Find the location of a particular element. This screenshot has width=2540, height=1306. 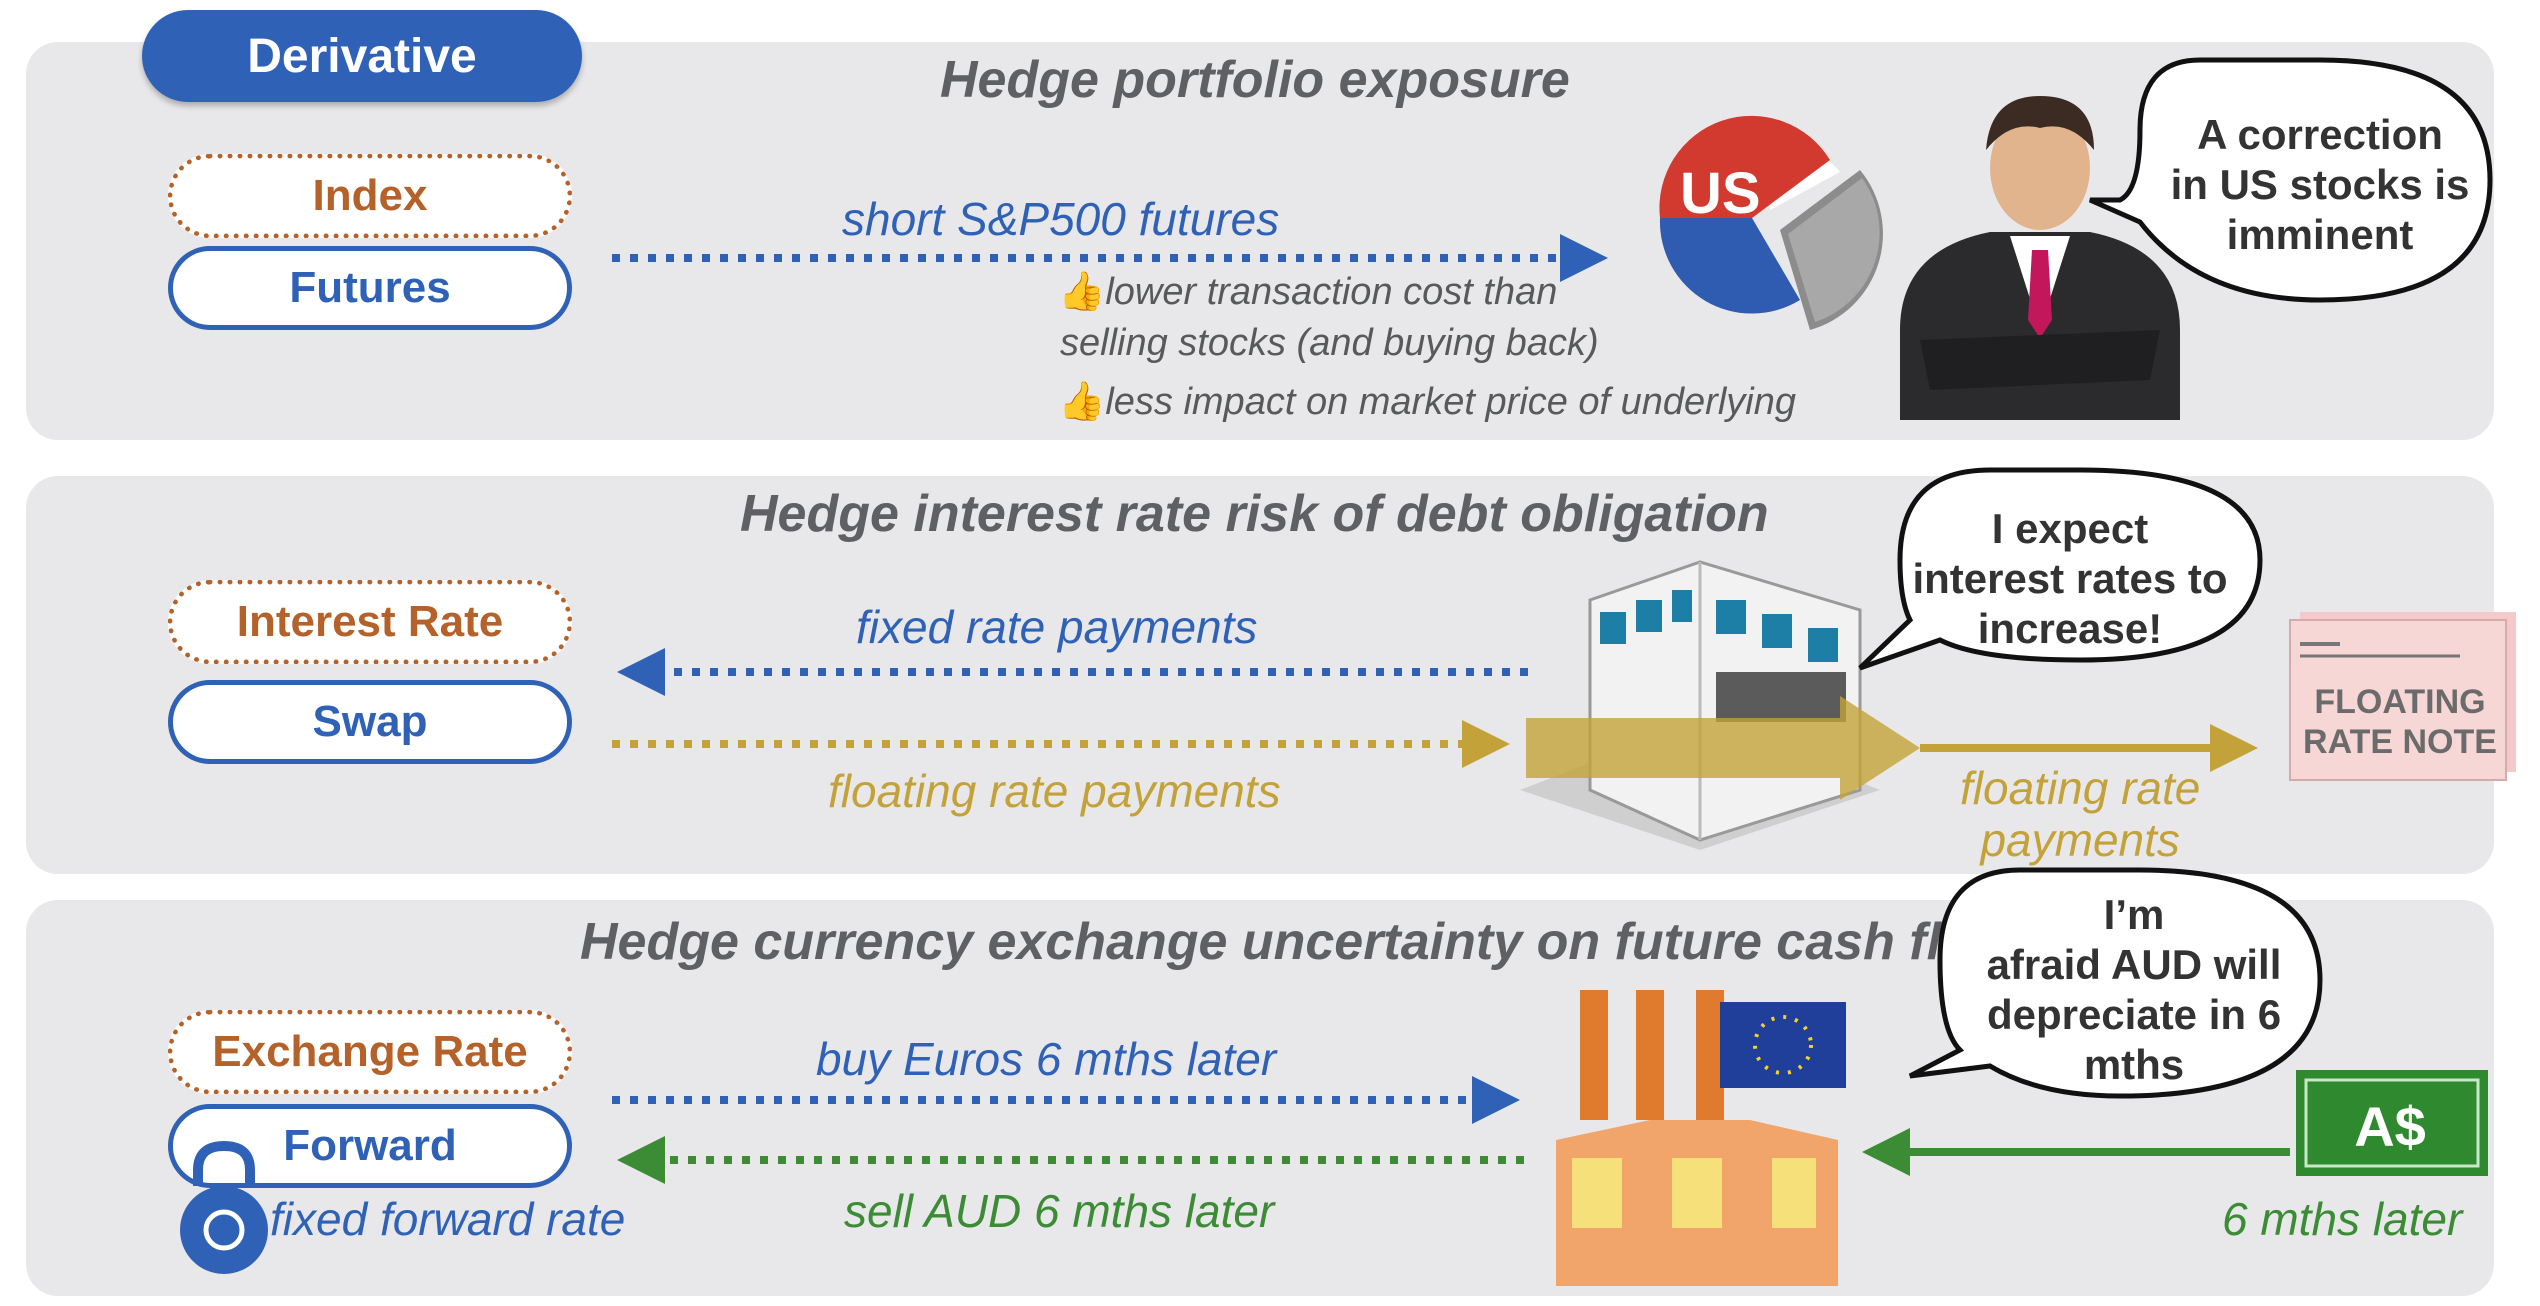

office-building-icon is located at coordinates (1700, 705).